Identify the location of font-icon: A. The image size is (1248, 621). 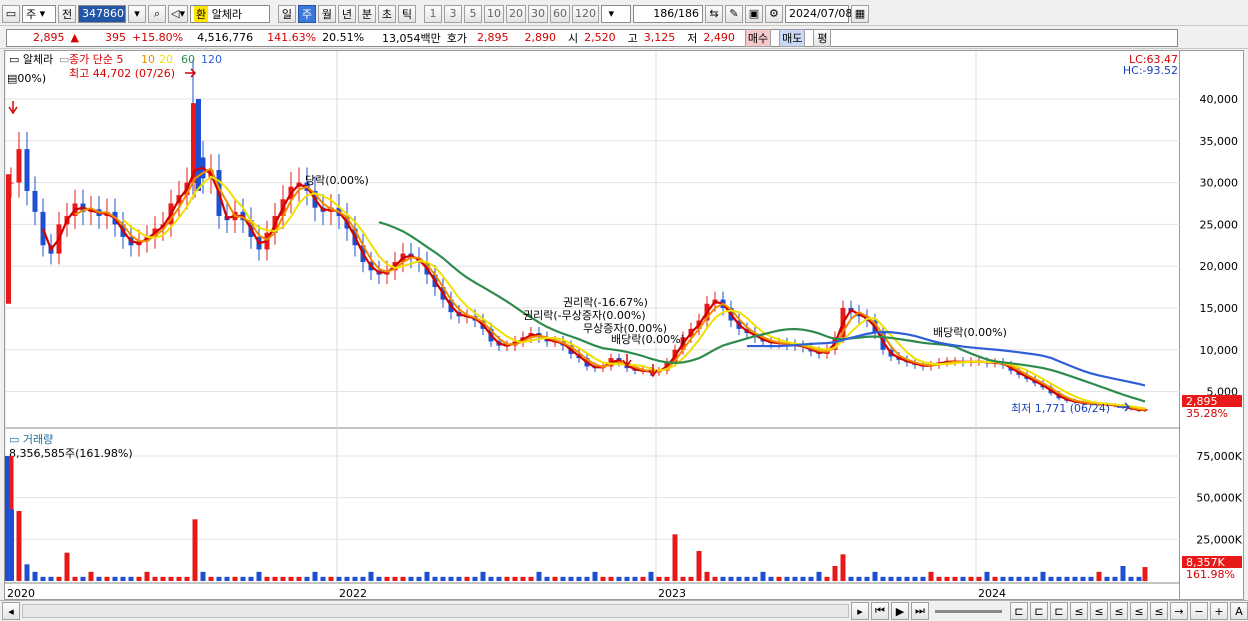
(1239, 611).